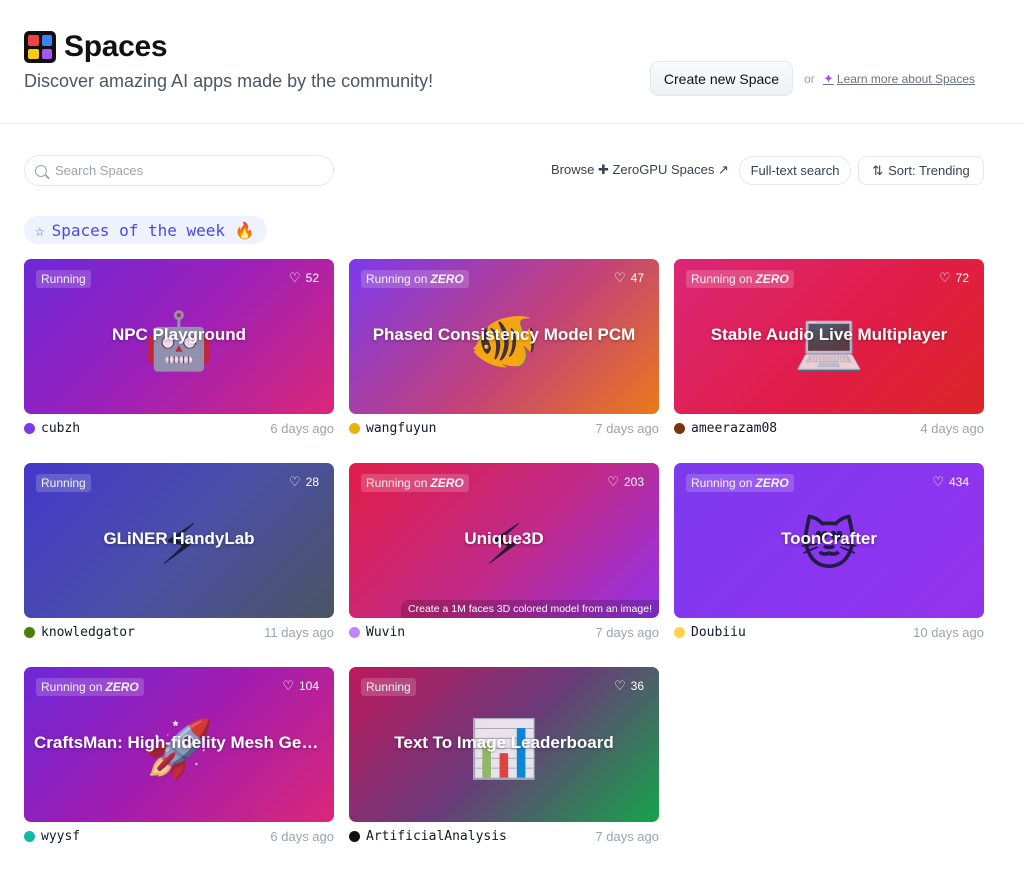  I want to click on author-link: wyysf, so click(60, 836).